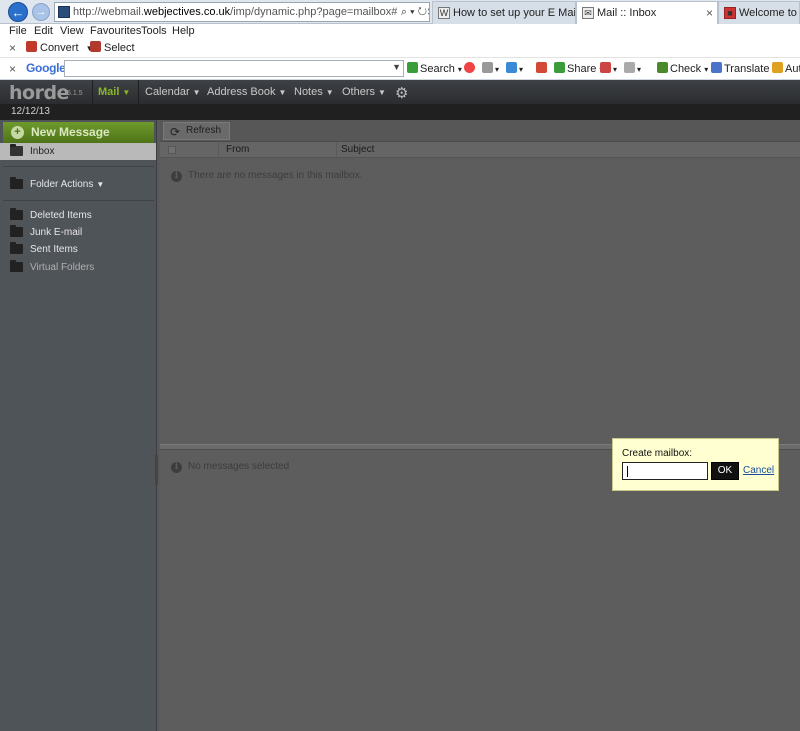 Image resolution: width=800 pixels, height=731 pixels. What do you see at coordinates (759, 12) in the screenshot?
I see `tab-welcome: ■ Welcome to Web` at bounding box center [759, 12].